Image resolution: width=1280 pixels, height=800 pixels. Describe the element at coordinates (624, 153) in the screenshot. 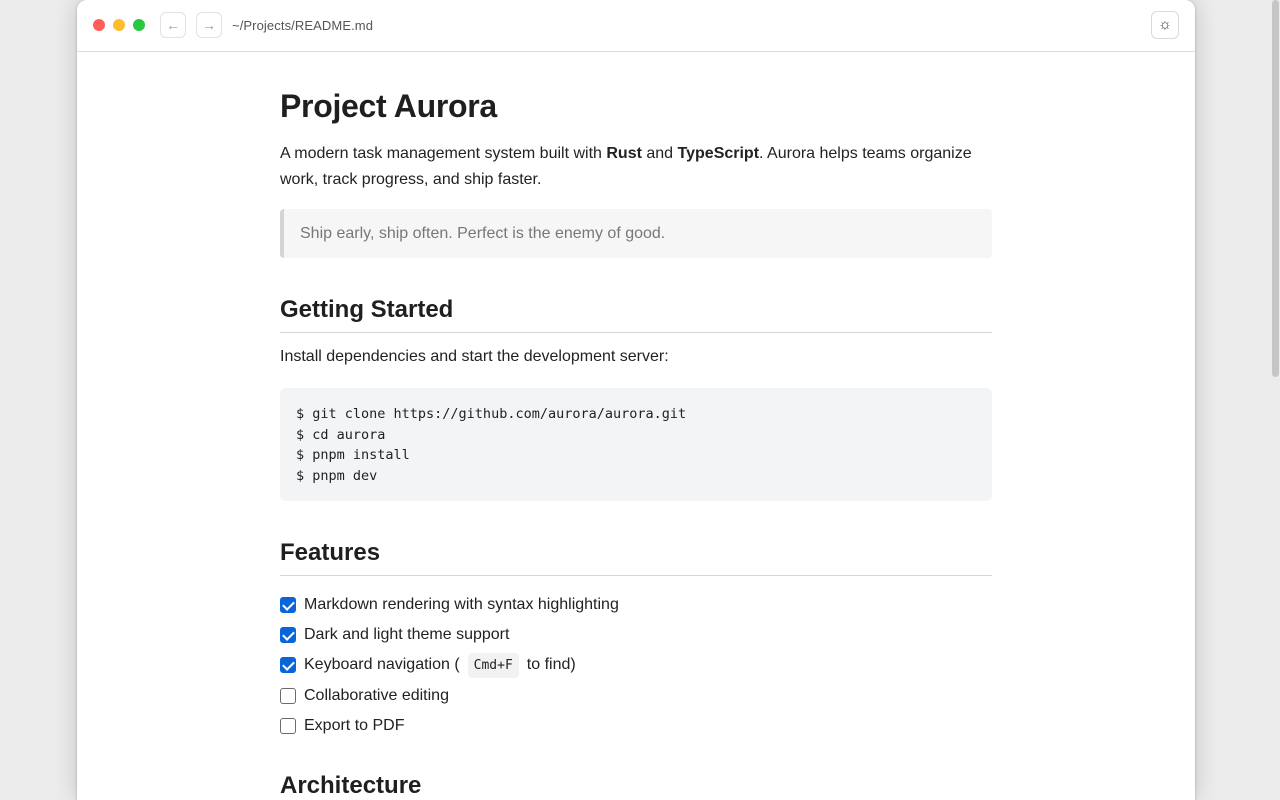

I see `intro-bold-rust: Rust` at that location.